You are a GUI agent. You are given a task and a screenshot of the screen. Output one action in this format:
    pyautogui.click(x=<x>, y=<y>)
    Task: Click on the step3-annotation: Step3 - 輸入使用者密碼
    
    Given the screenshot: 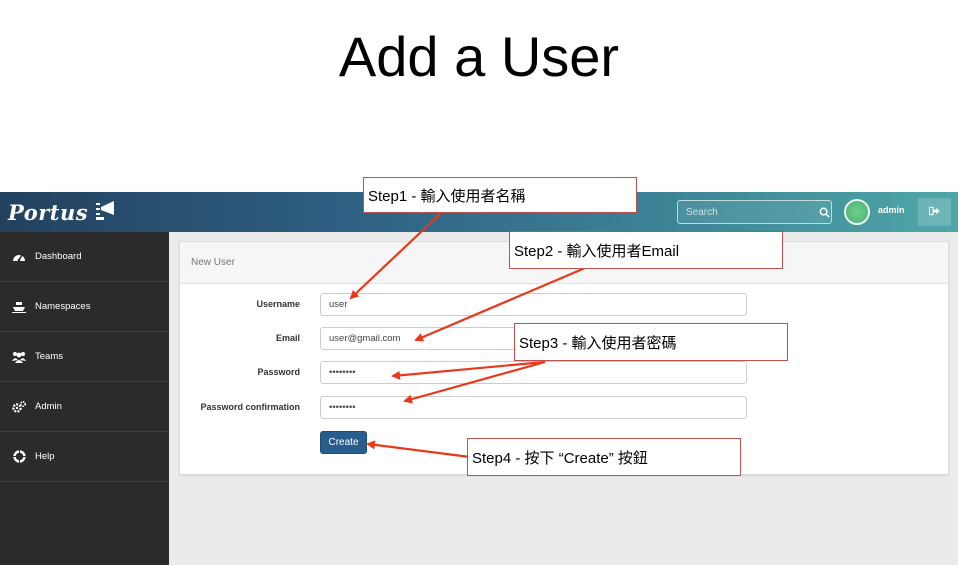 What is the action you would take?
    pyautogui.click(x=651, y=342)
    